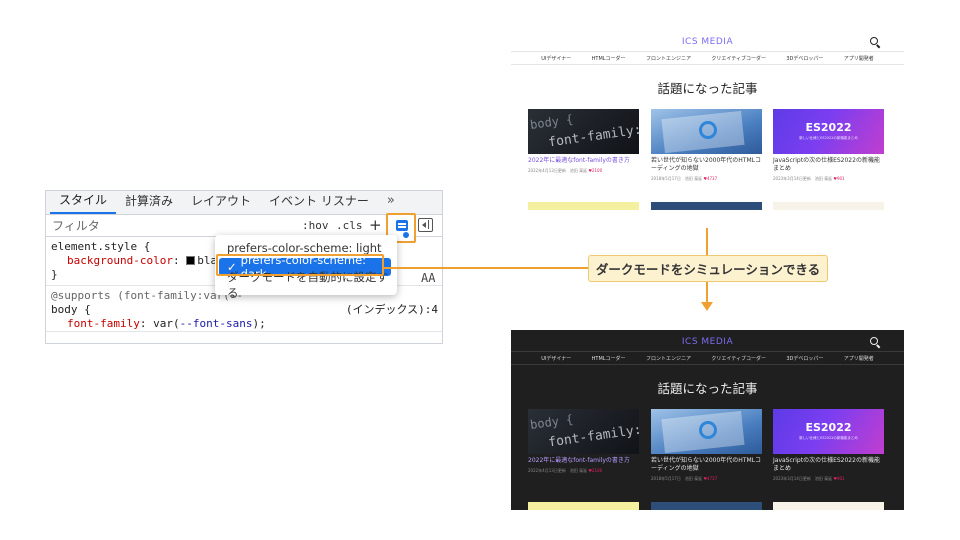 This screenshot has width=960, height=540. What do you see at coordinates (216, 323) in the screenshot?
I see `css-variable: --font-sans` at bounding box center [216, 323].